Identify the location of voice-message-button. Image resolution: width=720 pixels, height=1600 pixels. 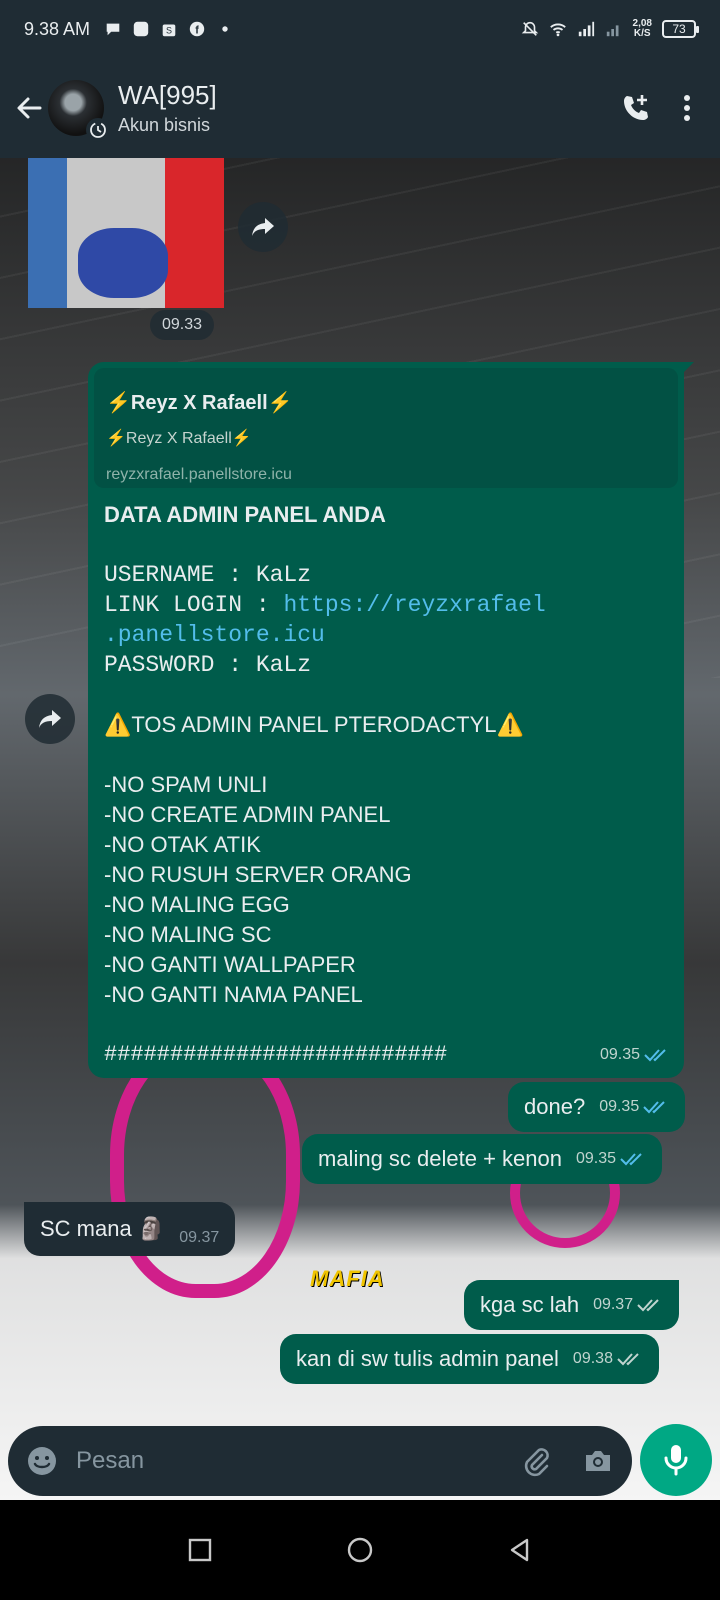
(676, 1460).